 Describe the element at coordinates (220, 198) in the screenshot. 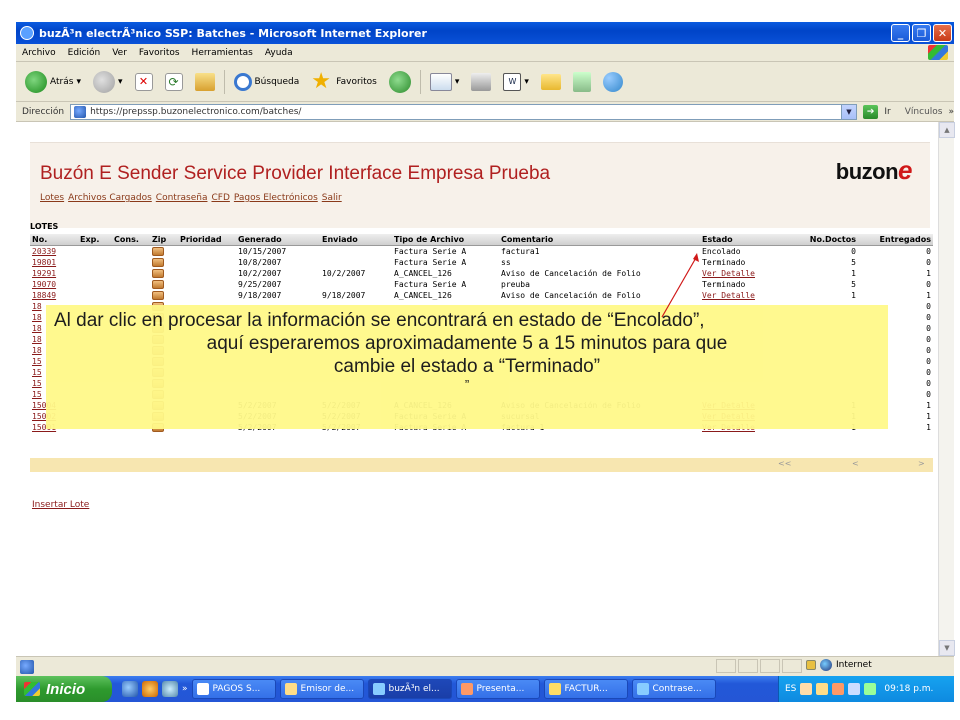

I see `nav-cfd: CFD` at that location.